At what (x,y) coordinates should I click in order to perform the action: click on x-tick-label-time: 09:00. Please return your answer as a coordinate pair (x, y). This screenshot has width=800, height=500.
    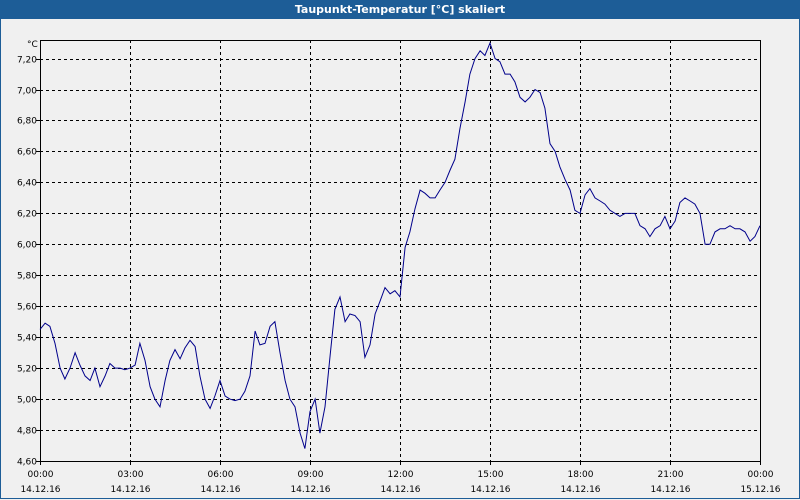
    Looking at the image, I should click on (311, 475).